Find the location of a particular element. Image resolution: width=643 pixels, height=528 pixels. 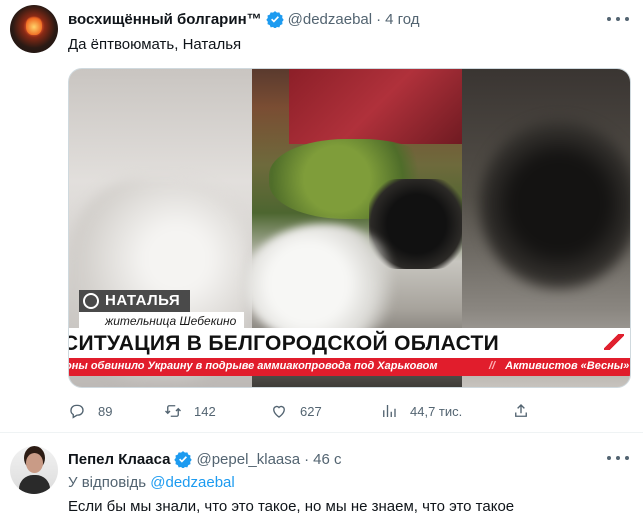

tweet-header: восхищённый болгарин™ @dedzaebal · 4 год is located at coordinates (244, 19).